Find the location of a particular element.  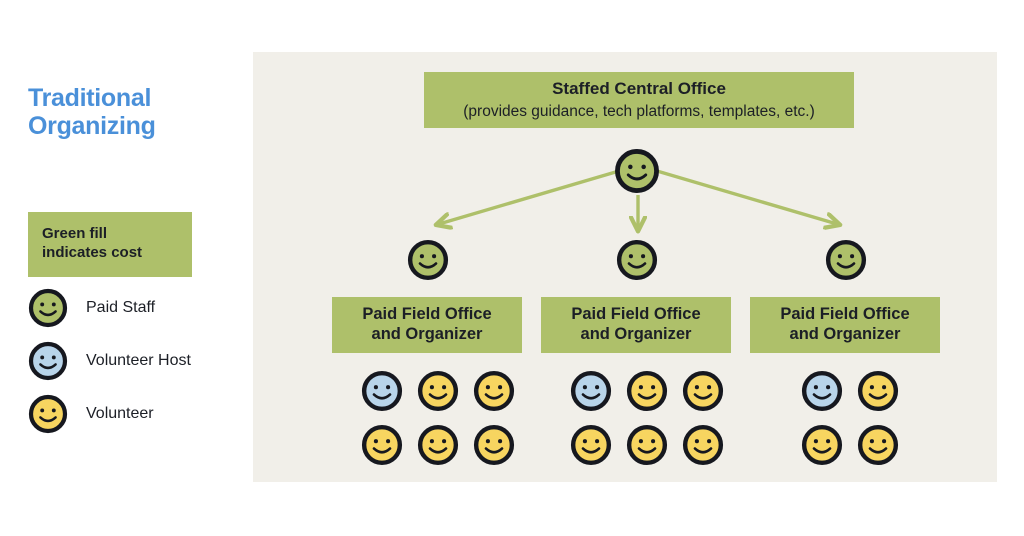

field-office-box-3: Paid Field Office and Organizer is located at coordinates (845, 325).